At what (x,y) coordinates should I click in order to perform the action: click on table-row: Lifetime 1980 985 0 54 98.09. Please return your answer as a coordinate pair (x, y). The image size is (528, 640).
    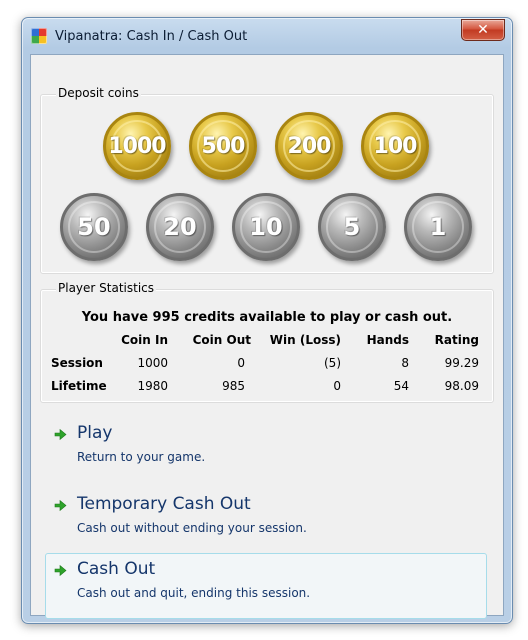
    Looking at the image, I should click on (266, 388).